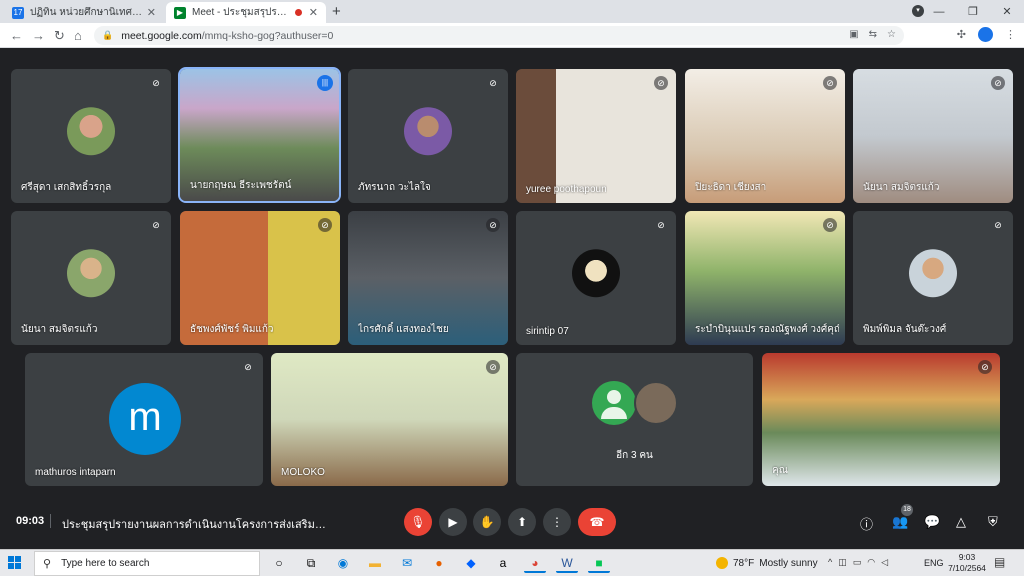  What do you see at coordinates (428, 131) in the screenshot?
I see `participant-avatar` at bounding box center [428, 131].